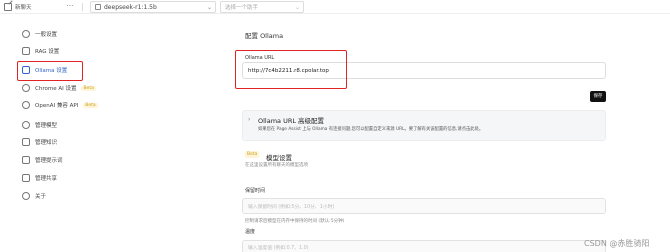  What do you see at coordinates (46, 35) in the screenshot?
I see `sidebar-item-label: 一般设置` at bounding box center [46, 35].